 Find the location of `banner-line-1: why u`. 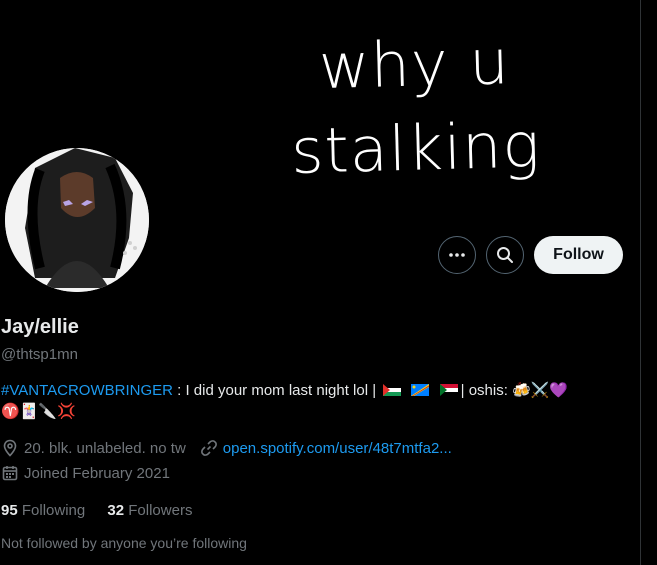

banner-line-1: why u is located at coordinates (414, 64).